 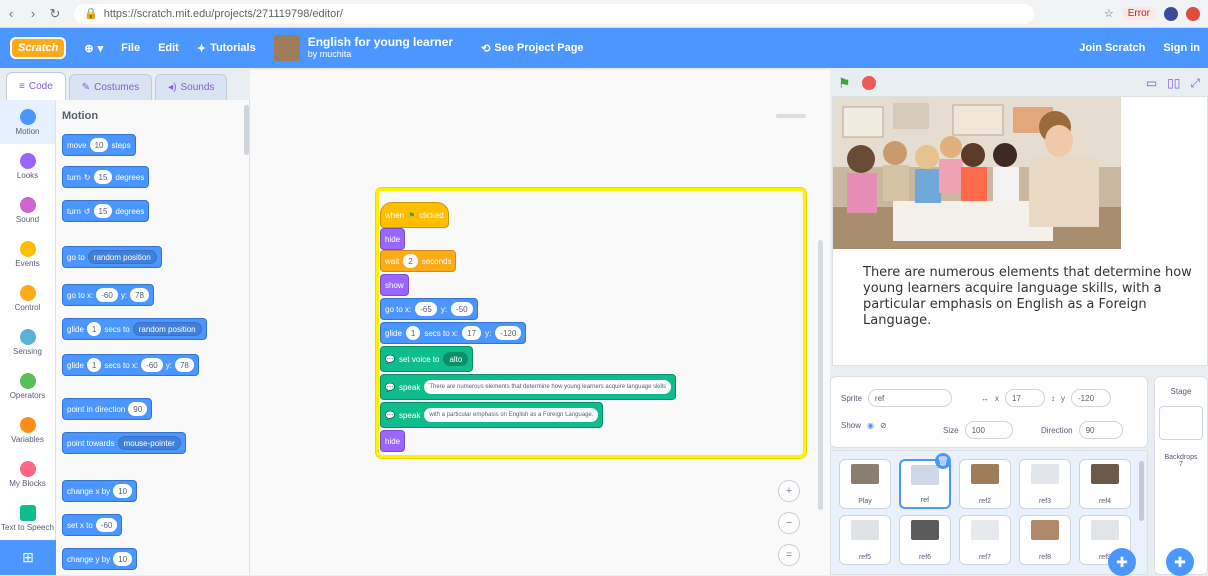 I want to click on globe-icon: ⊕, so click(x=89, y=48).